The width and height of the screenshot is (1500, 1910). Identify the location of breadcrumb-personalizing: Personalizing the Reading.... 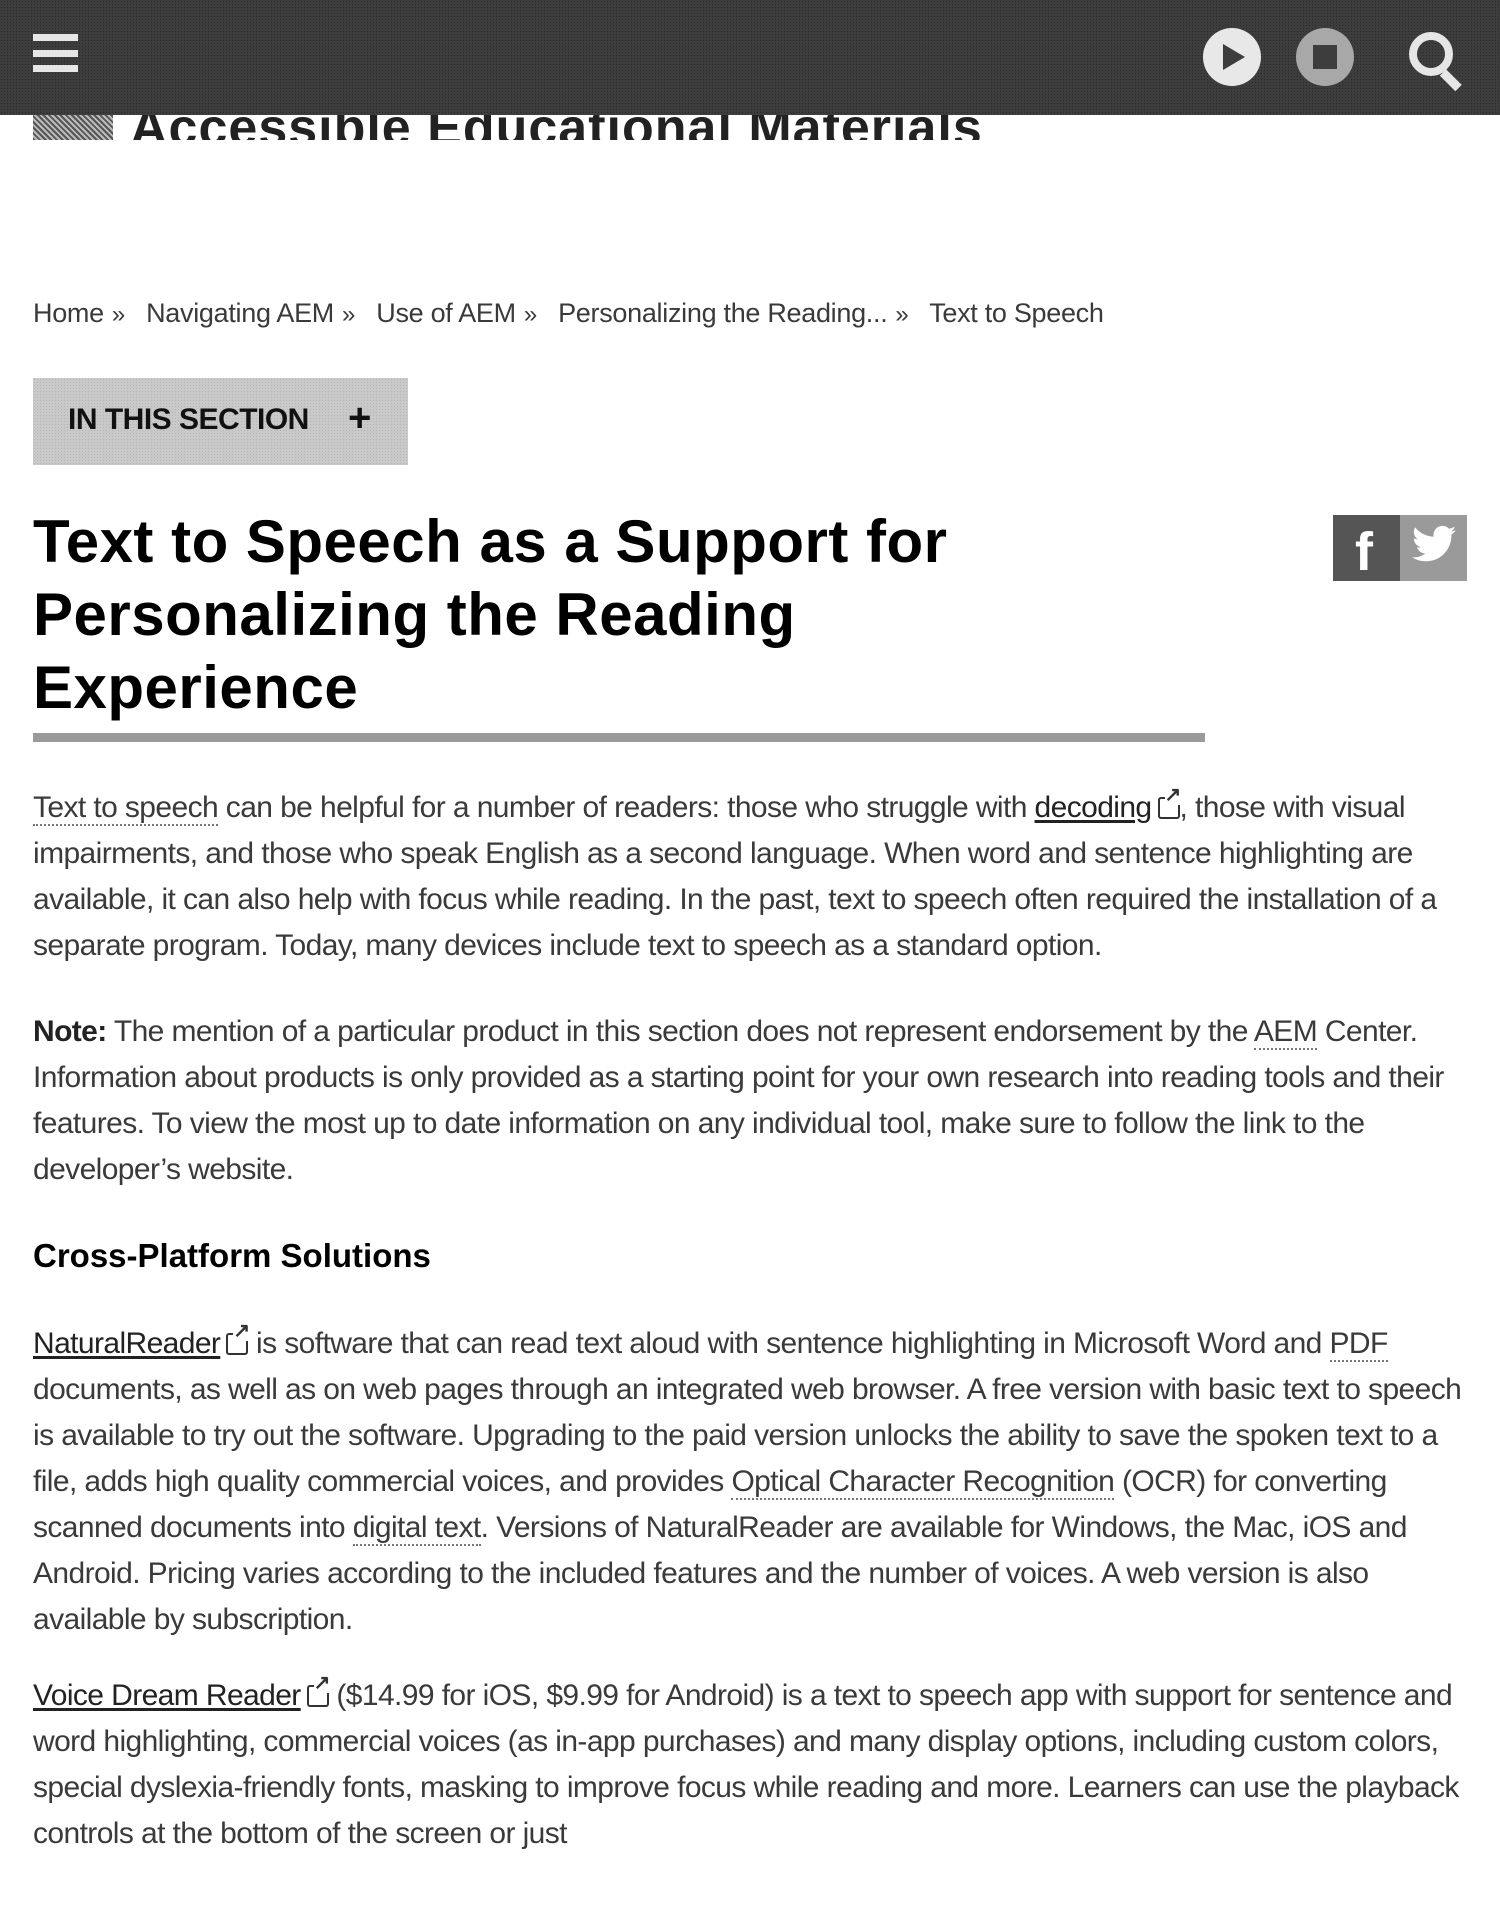
(723, 313).